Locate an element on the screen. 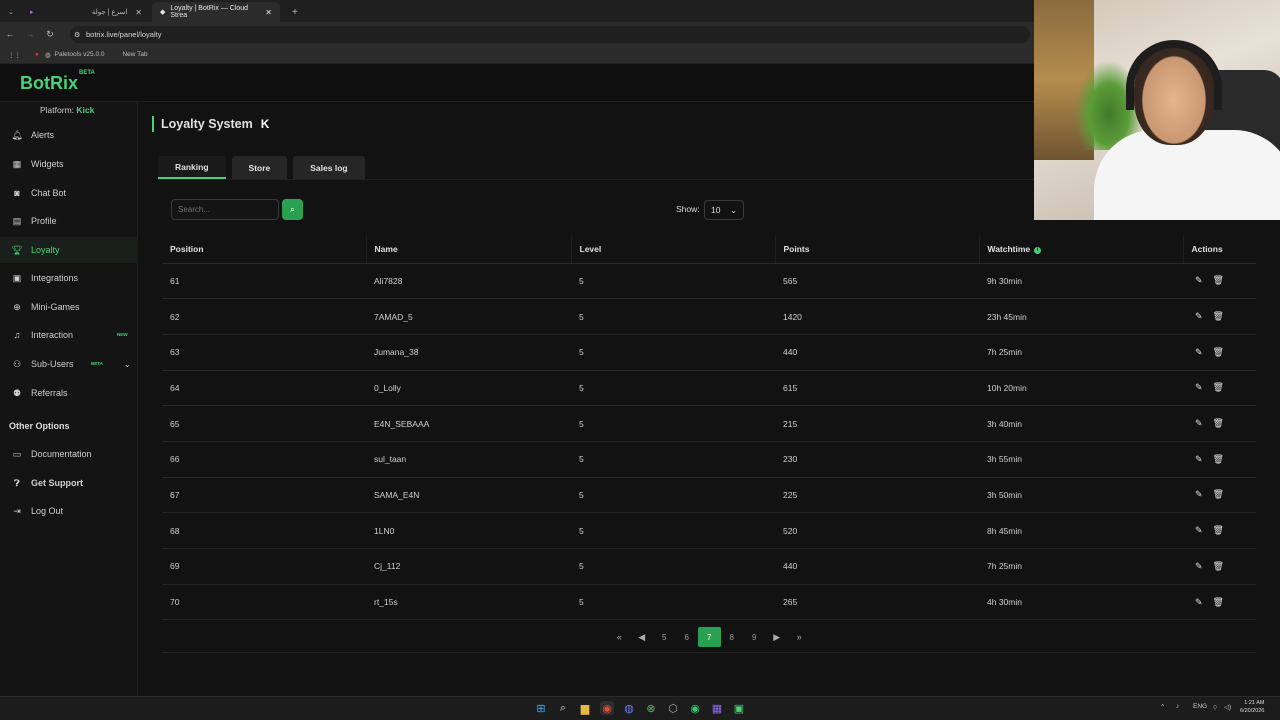 The image size is (1280, 720). sidebar-item-mini-games: ⊕ Mini-Games is located at coordinates (69, 307).